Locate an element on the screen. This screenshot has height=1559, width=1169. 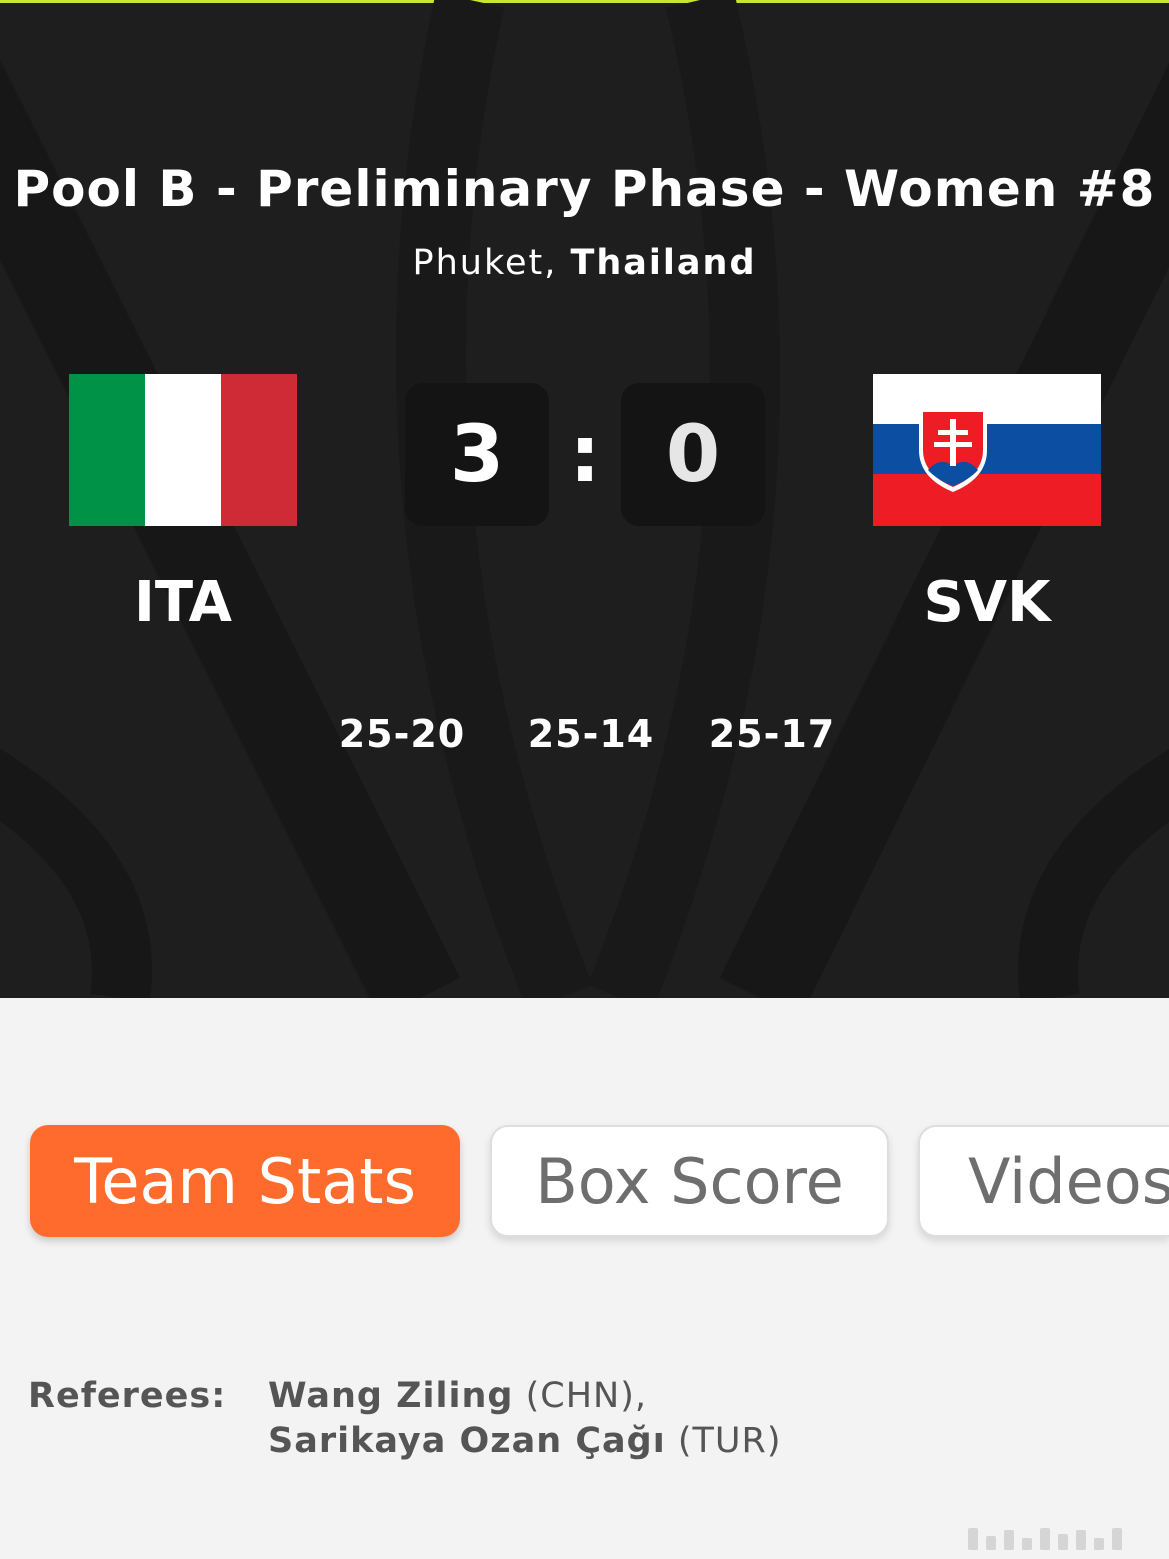
away-team-code: SVK is located at coordinates (987, 602).